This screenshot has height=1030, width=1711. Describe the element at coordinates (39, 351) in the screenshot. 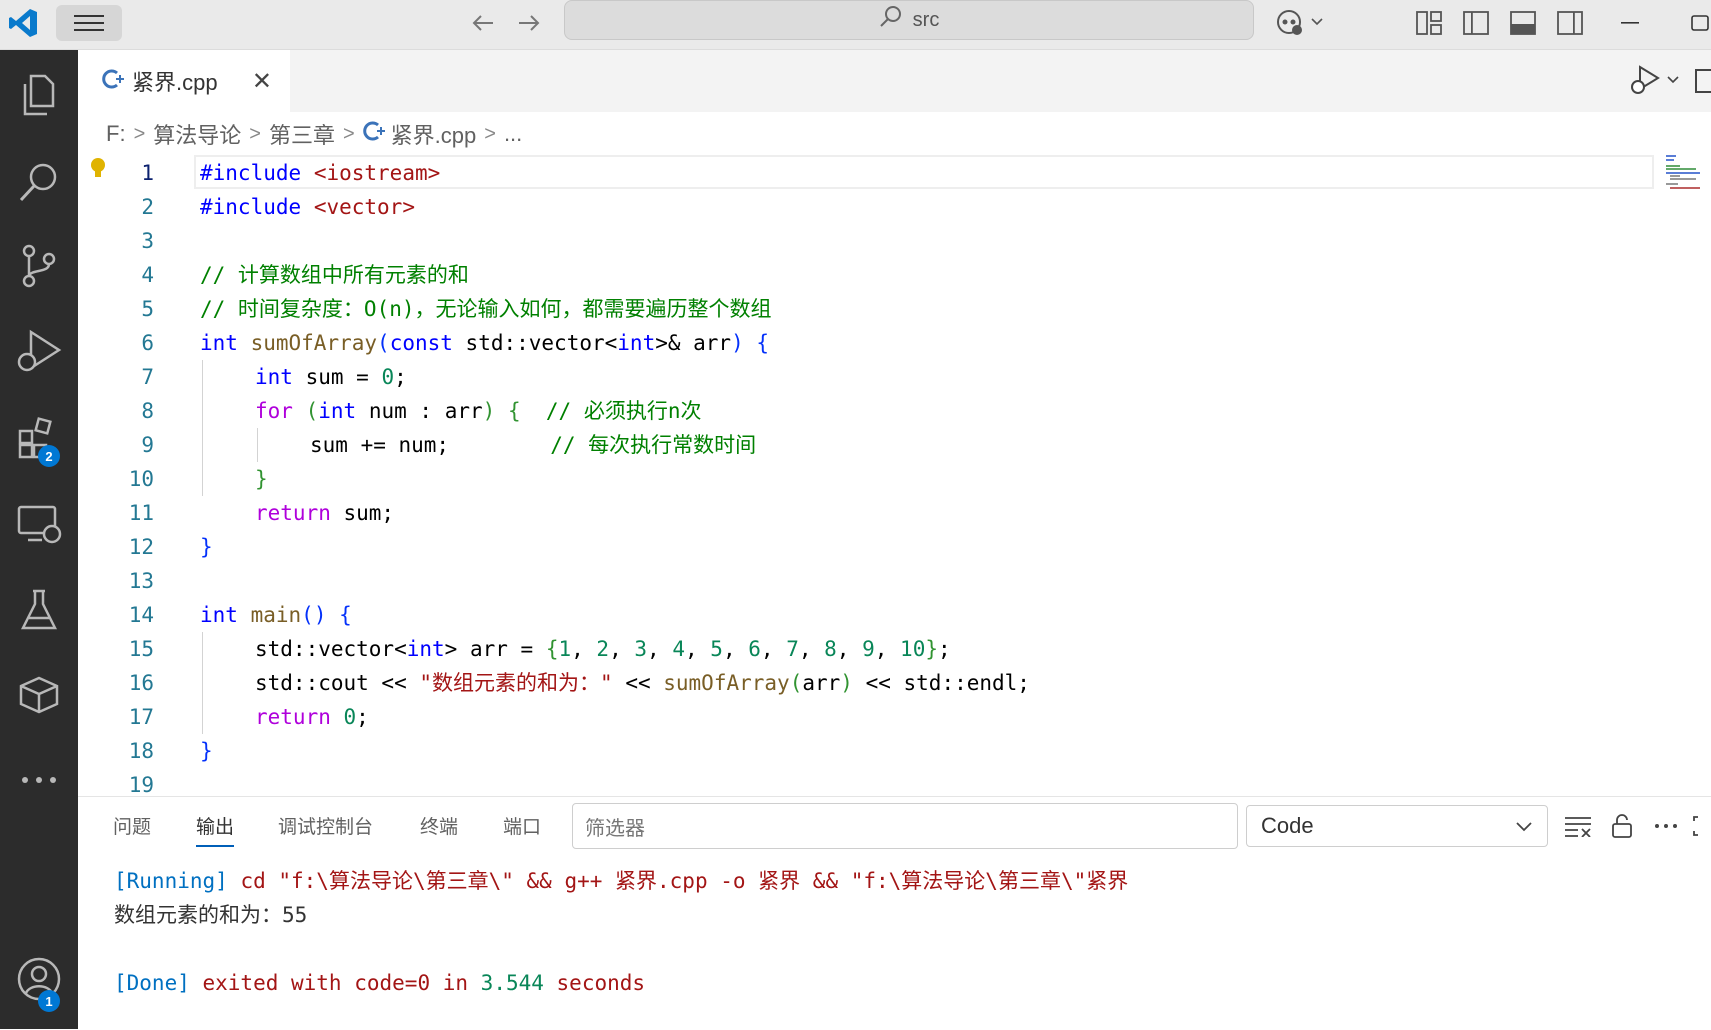

I see `run-and-debug-icon` at that location.